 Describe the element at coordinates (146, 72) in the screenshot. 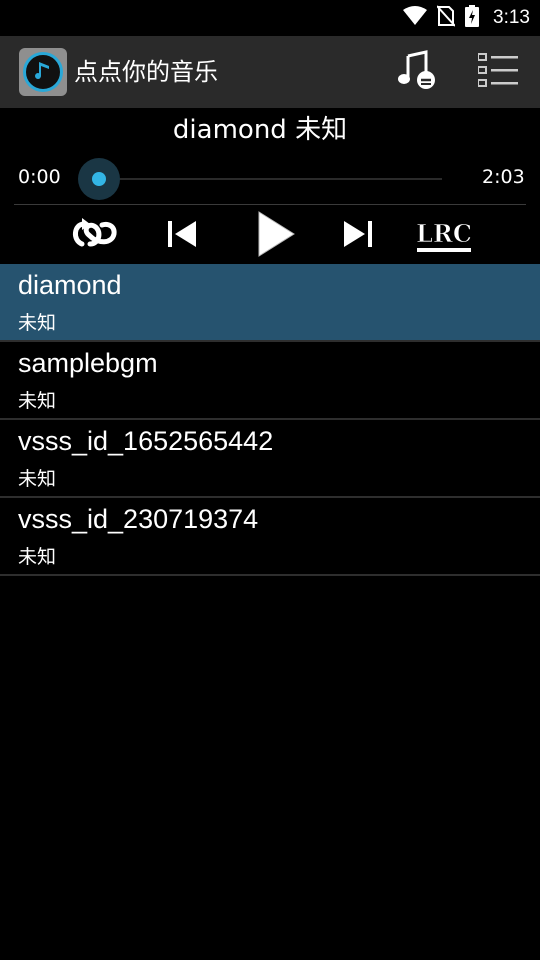

I see `app-title: 点点你的音乐` at that location.